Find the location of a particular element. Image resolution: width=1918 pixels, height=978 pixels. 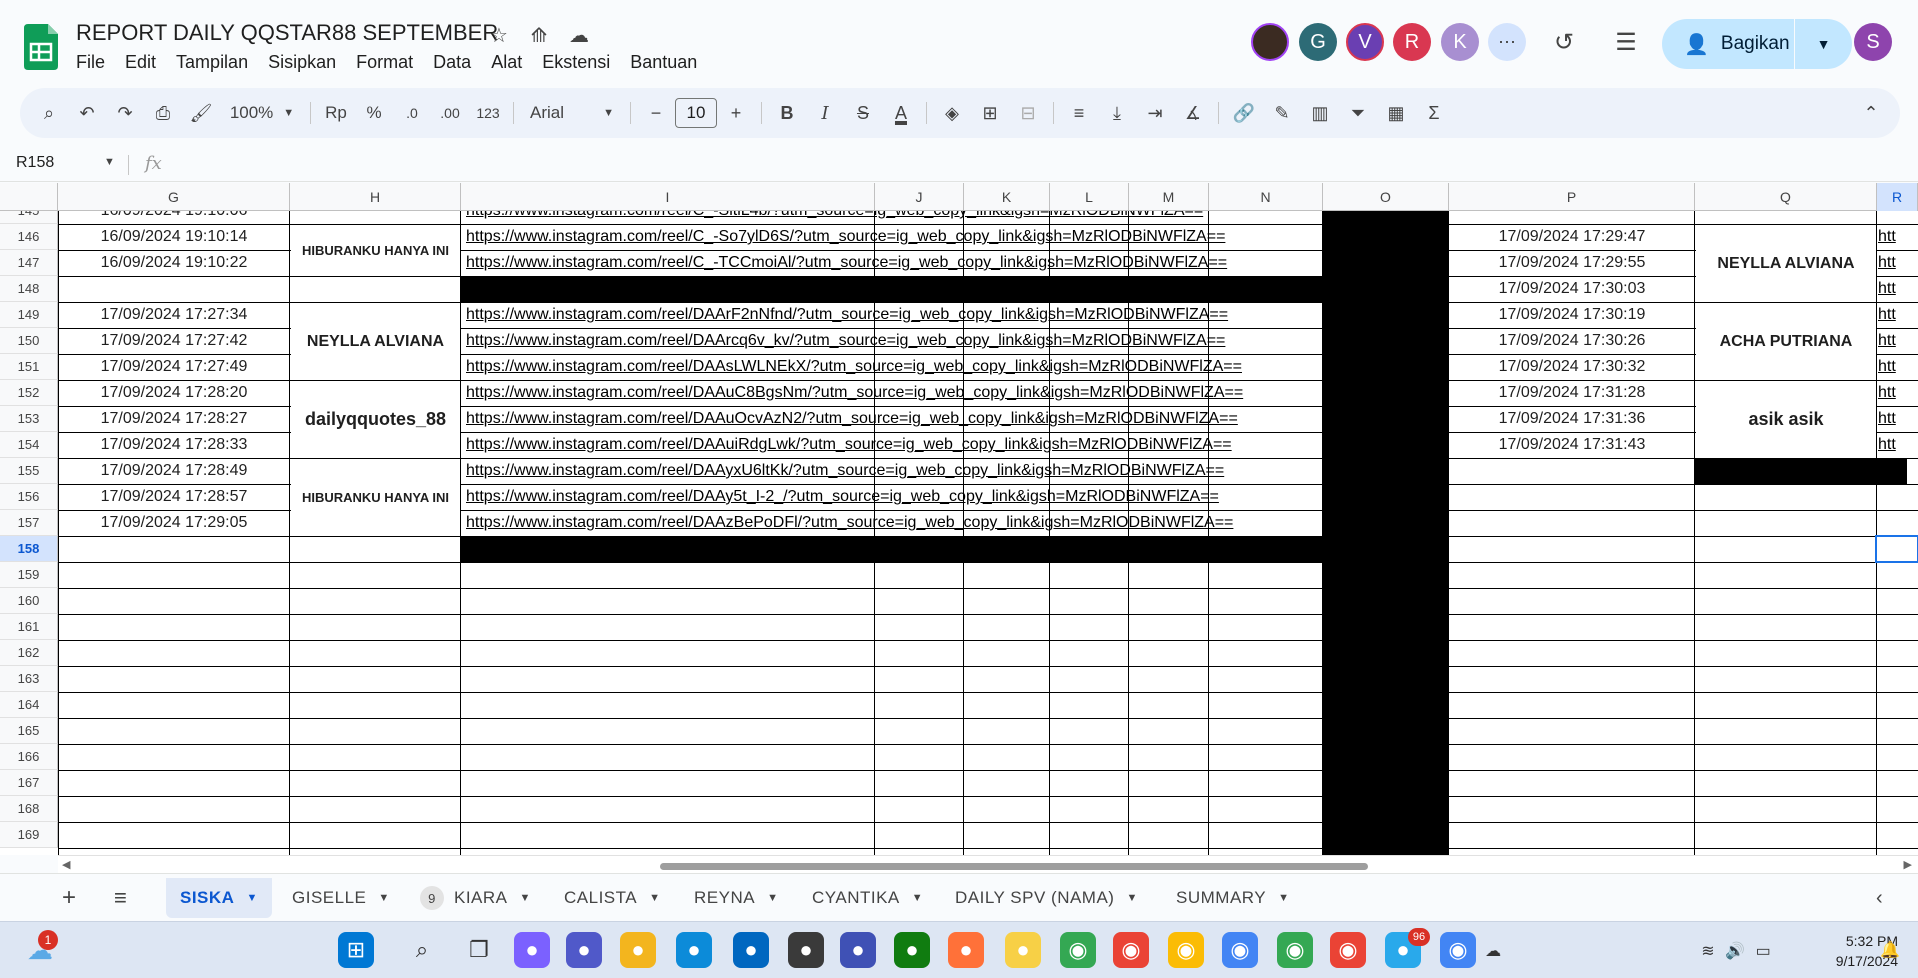

collaborator-avatar is located at coordinates (1270, 42).